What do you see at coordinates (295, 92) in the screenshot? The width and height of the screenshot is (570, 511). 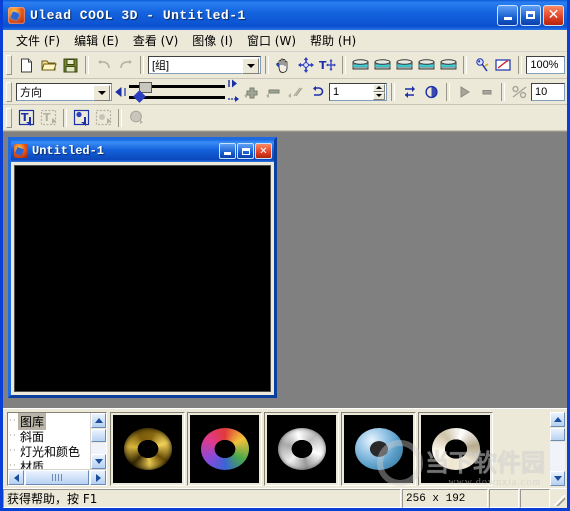 I see `scale-button` at bounding box center [295, 92].